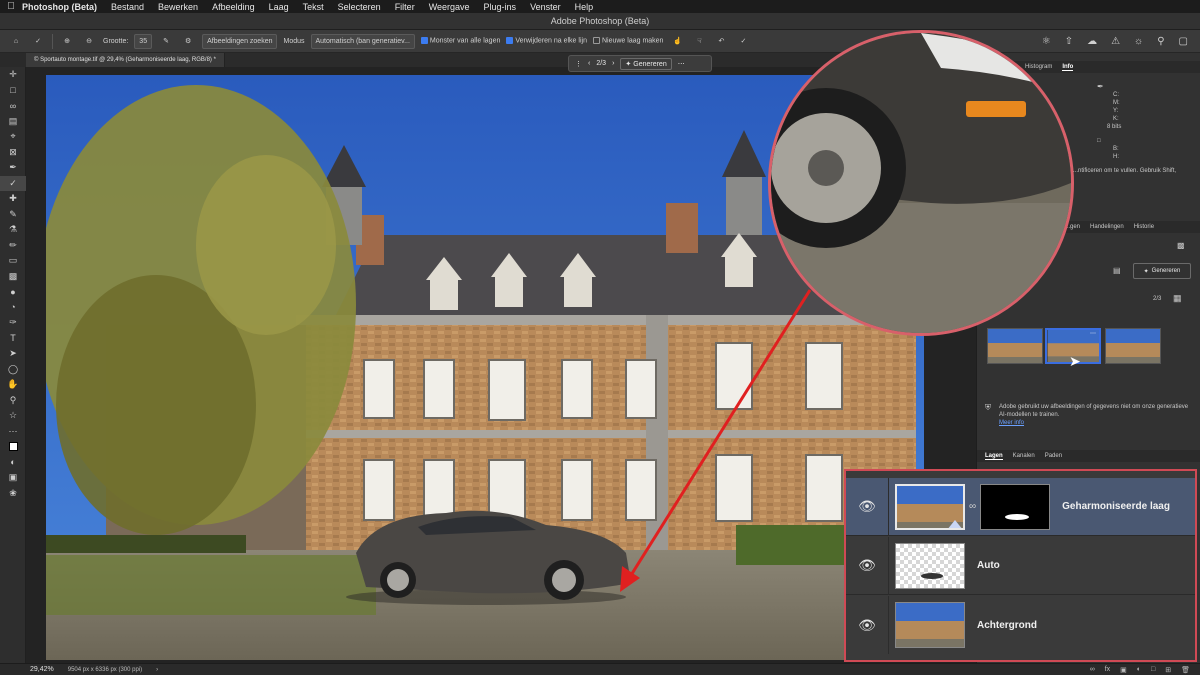 The width and height of the screenshot is (1200, 675). Describe the element at coordinates (1015, 506) in the screenshot. I see `layer-mask-thumbnail` at that location.